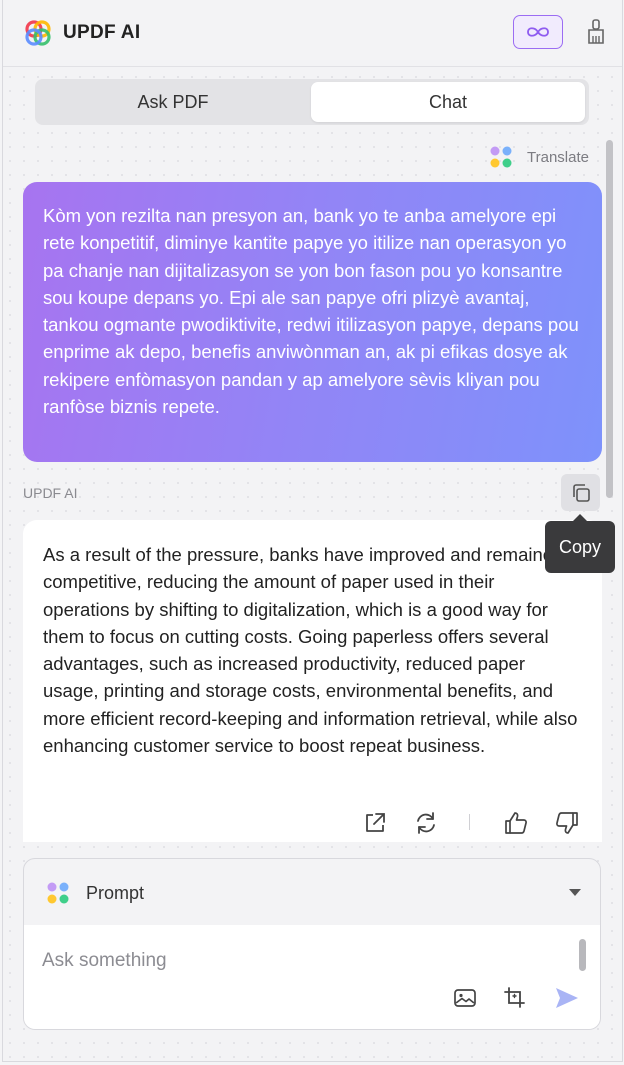  I want to click on share-icon, so click(375, 822).